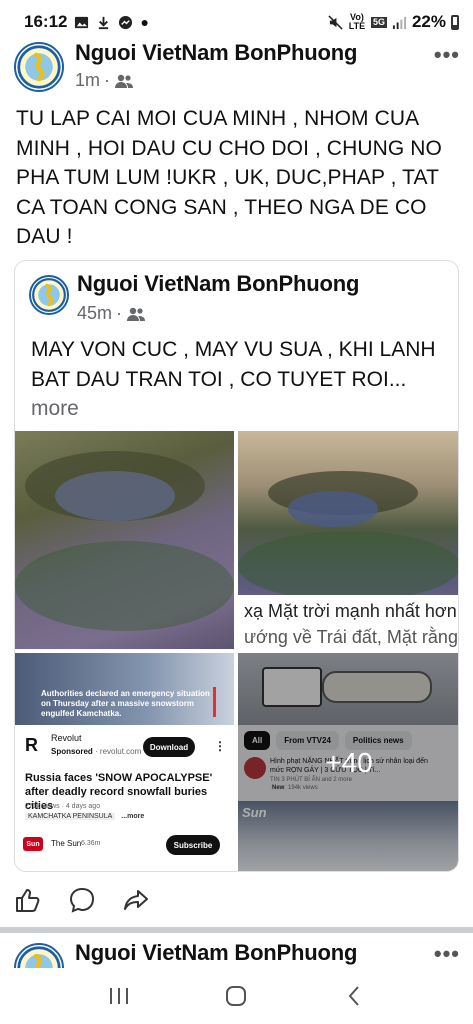 Image resolution: width=473 pixels, height=1024 pixels. What do you see at coordinates (46, 21) in the screenshot?
I see `status-time: 16:12` at bounding box center [46, 21].